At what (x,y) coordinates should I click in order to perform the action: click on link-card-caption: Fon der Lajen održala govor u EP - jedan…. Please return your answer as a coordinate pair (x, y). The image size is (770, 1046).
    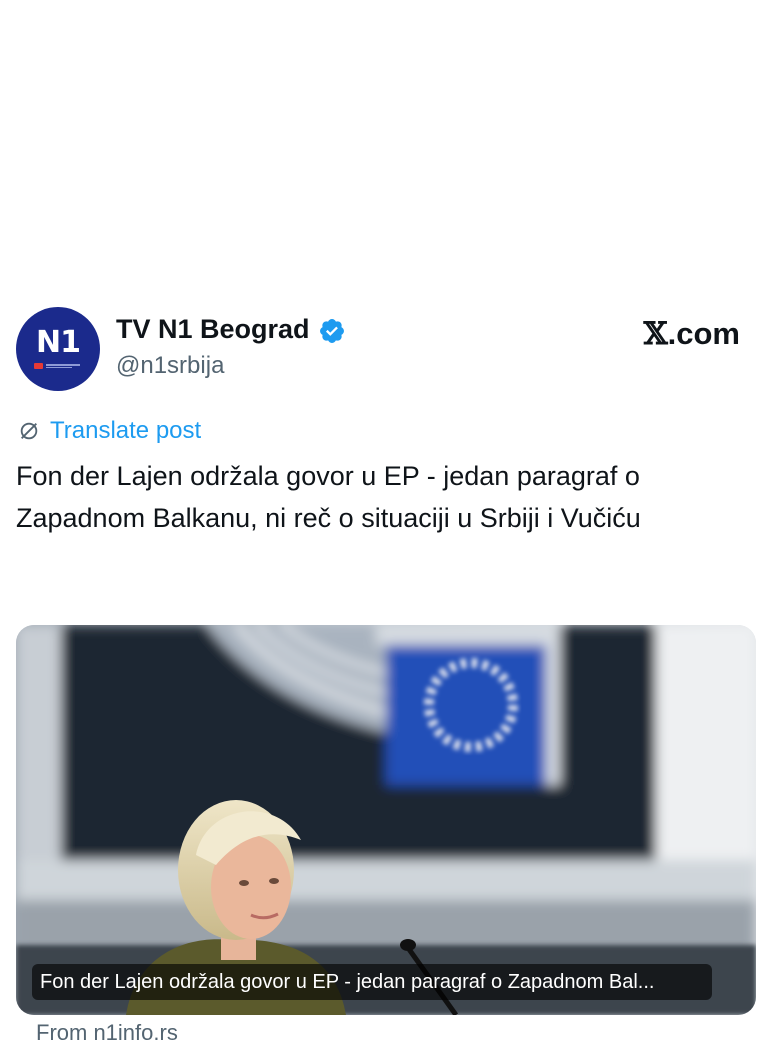
    Looking at the image, I should click on (372, 982).